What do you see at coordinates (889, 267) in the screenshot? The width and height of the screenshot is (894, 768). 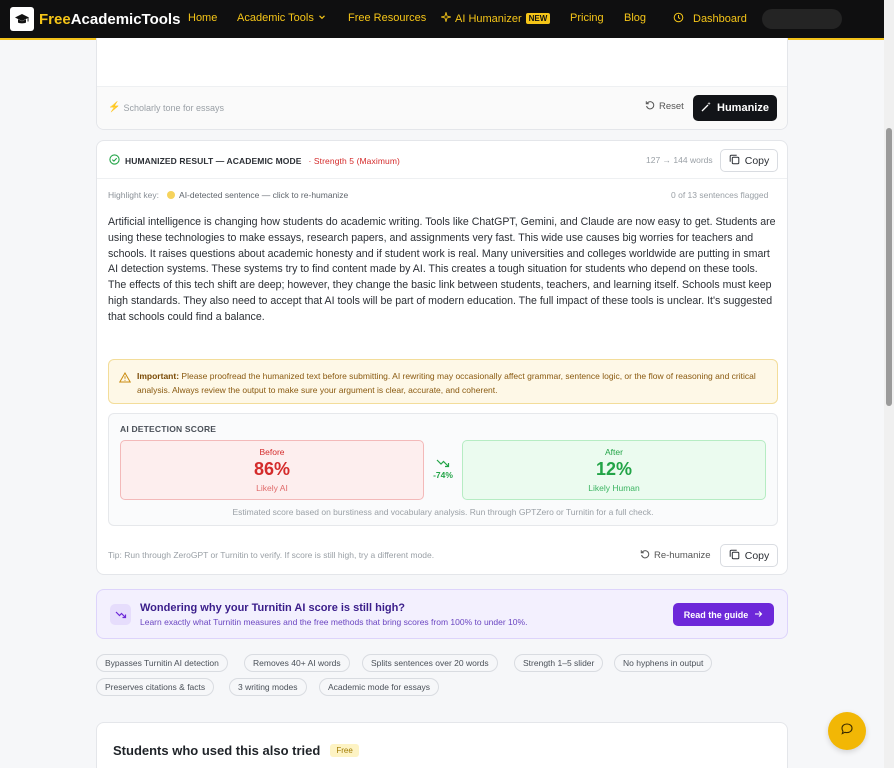 I see `scrollbar-thumb` at bounding box center [889, 267].